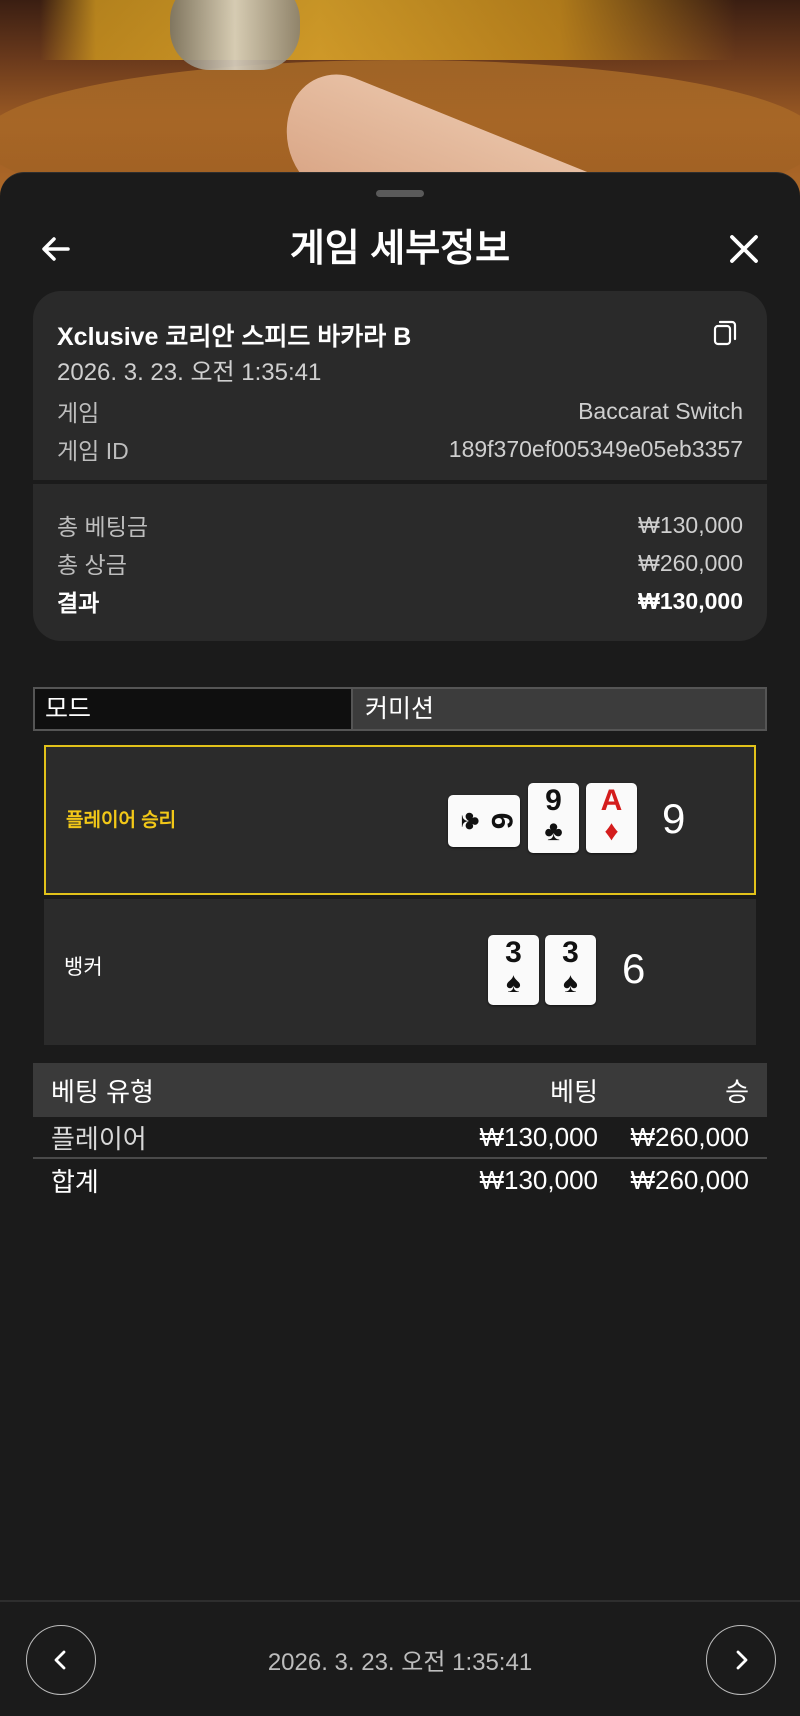 The width and height of the screenshot is (800, 1716). I want to click on chevron-right-icon, so click(742, 1660).